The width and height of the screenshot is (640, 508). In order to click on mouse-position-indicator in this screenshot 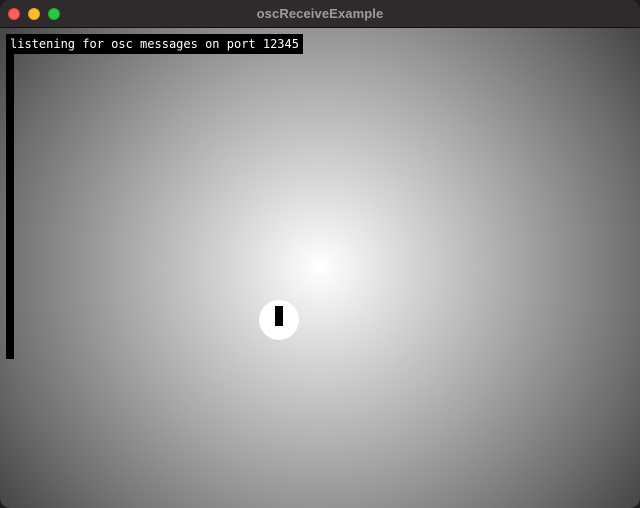, I will do `click(279, 320)`.